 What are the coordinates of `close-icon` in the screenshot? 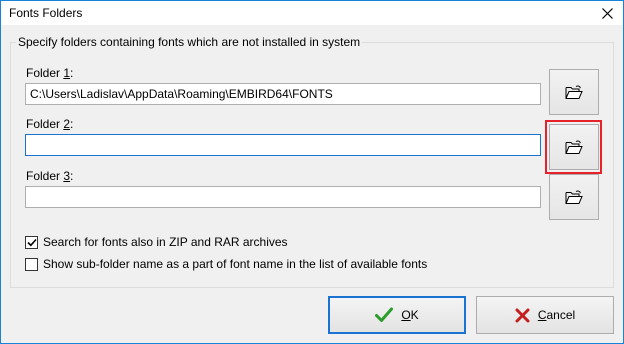 It's located at (607, 13).